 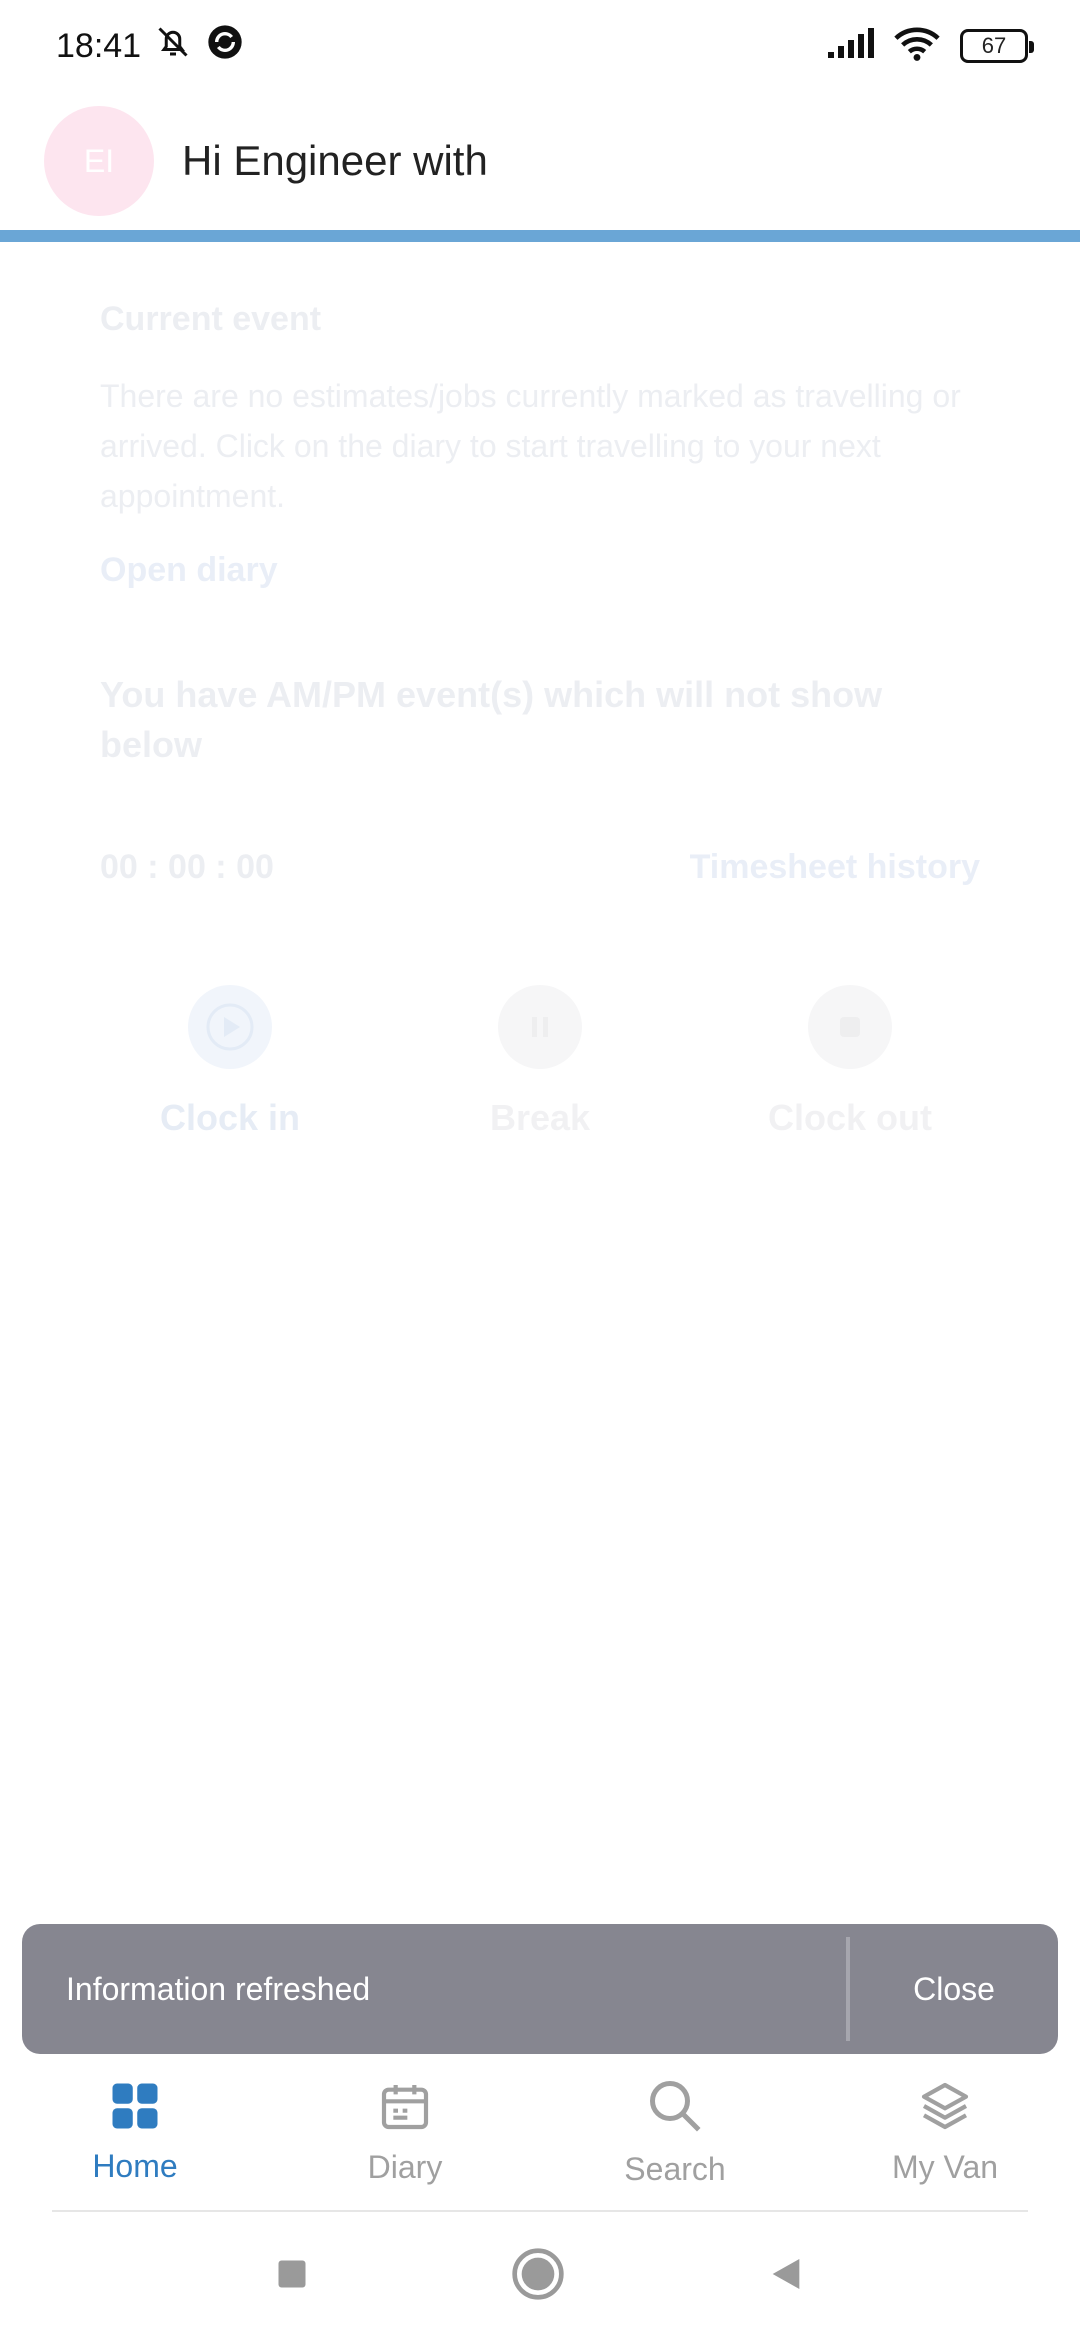 What do you see at coordinates (850, 46) in the screenshot?
I see `signal-icon` at bounding box center [850, 46].